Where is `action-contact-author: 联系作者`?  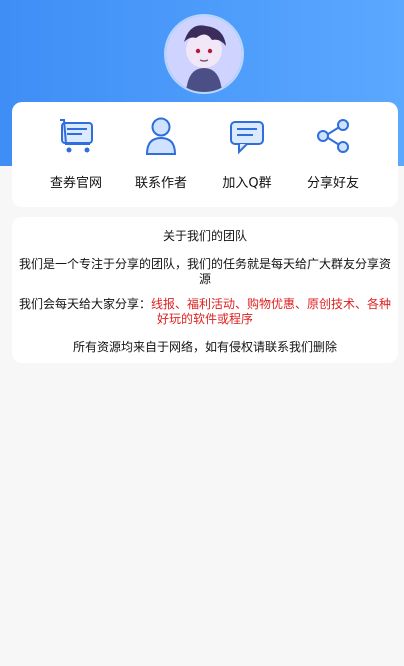
action-contact-author: 联系作者 is located at coordinates (161, 155).